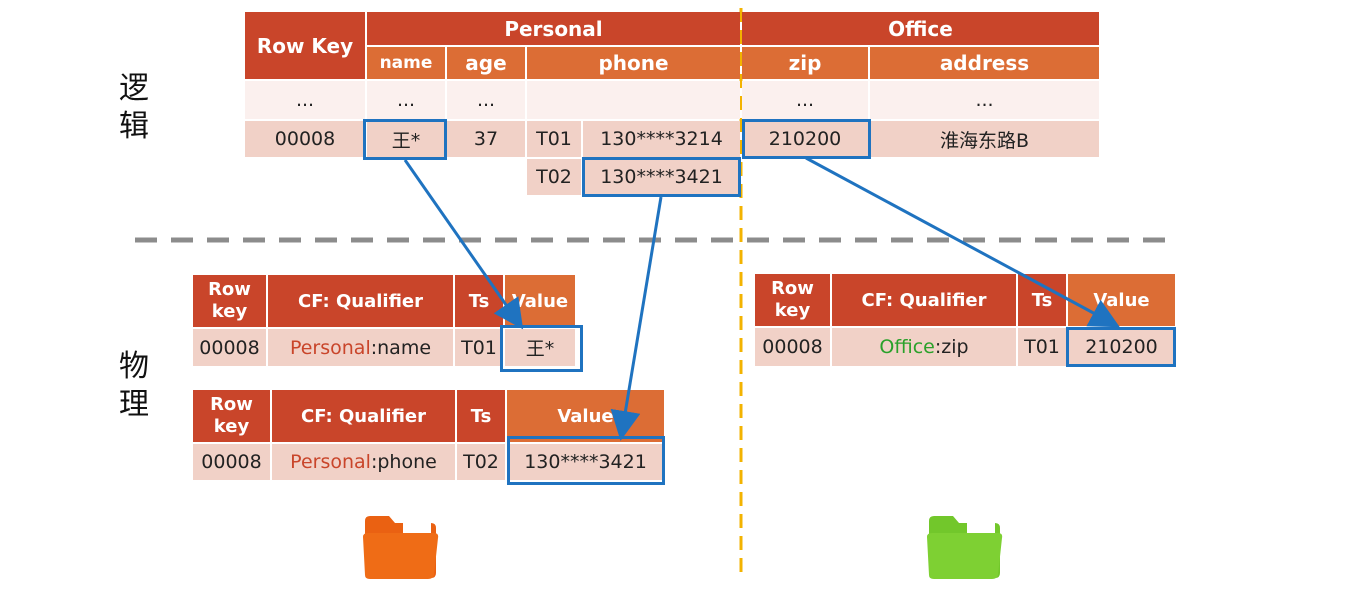 Image resolution: width=1362 pixels, height=596 pixels. Describe the element at coordinates (636, 318) in the screenshot. I see `arrow-phone-to-physical` at that location.